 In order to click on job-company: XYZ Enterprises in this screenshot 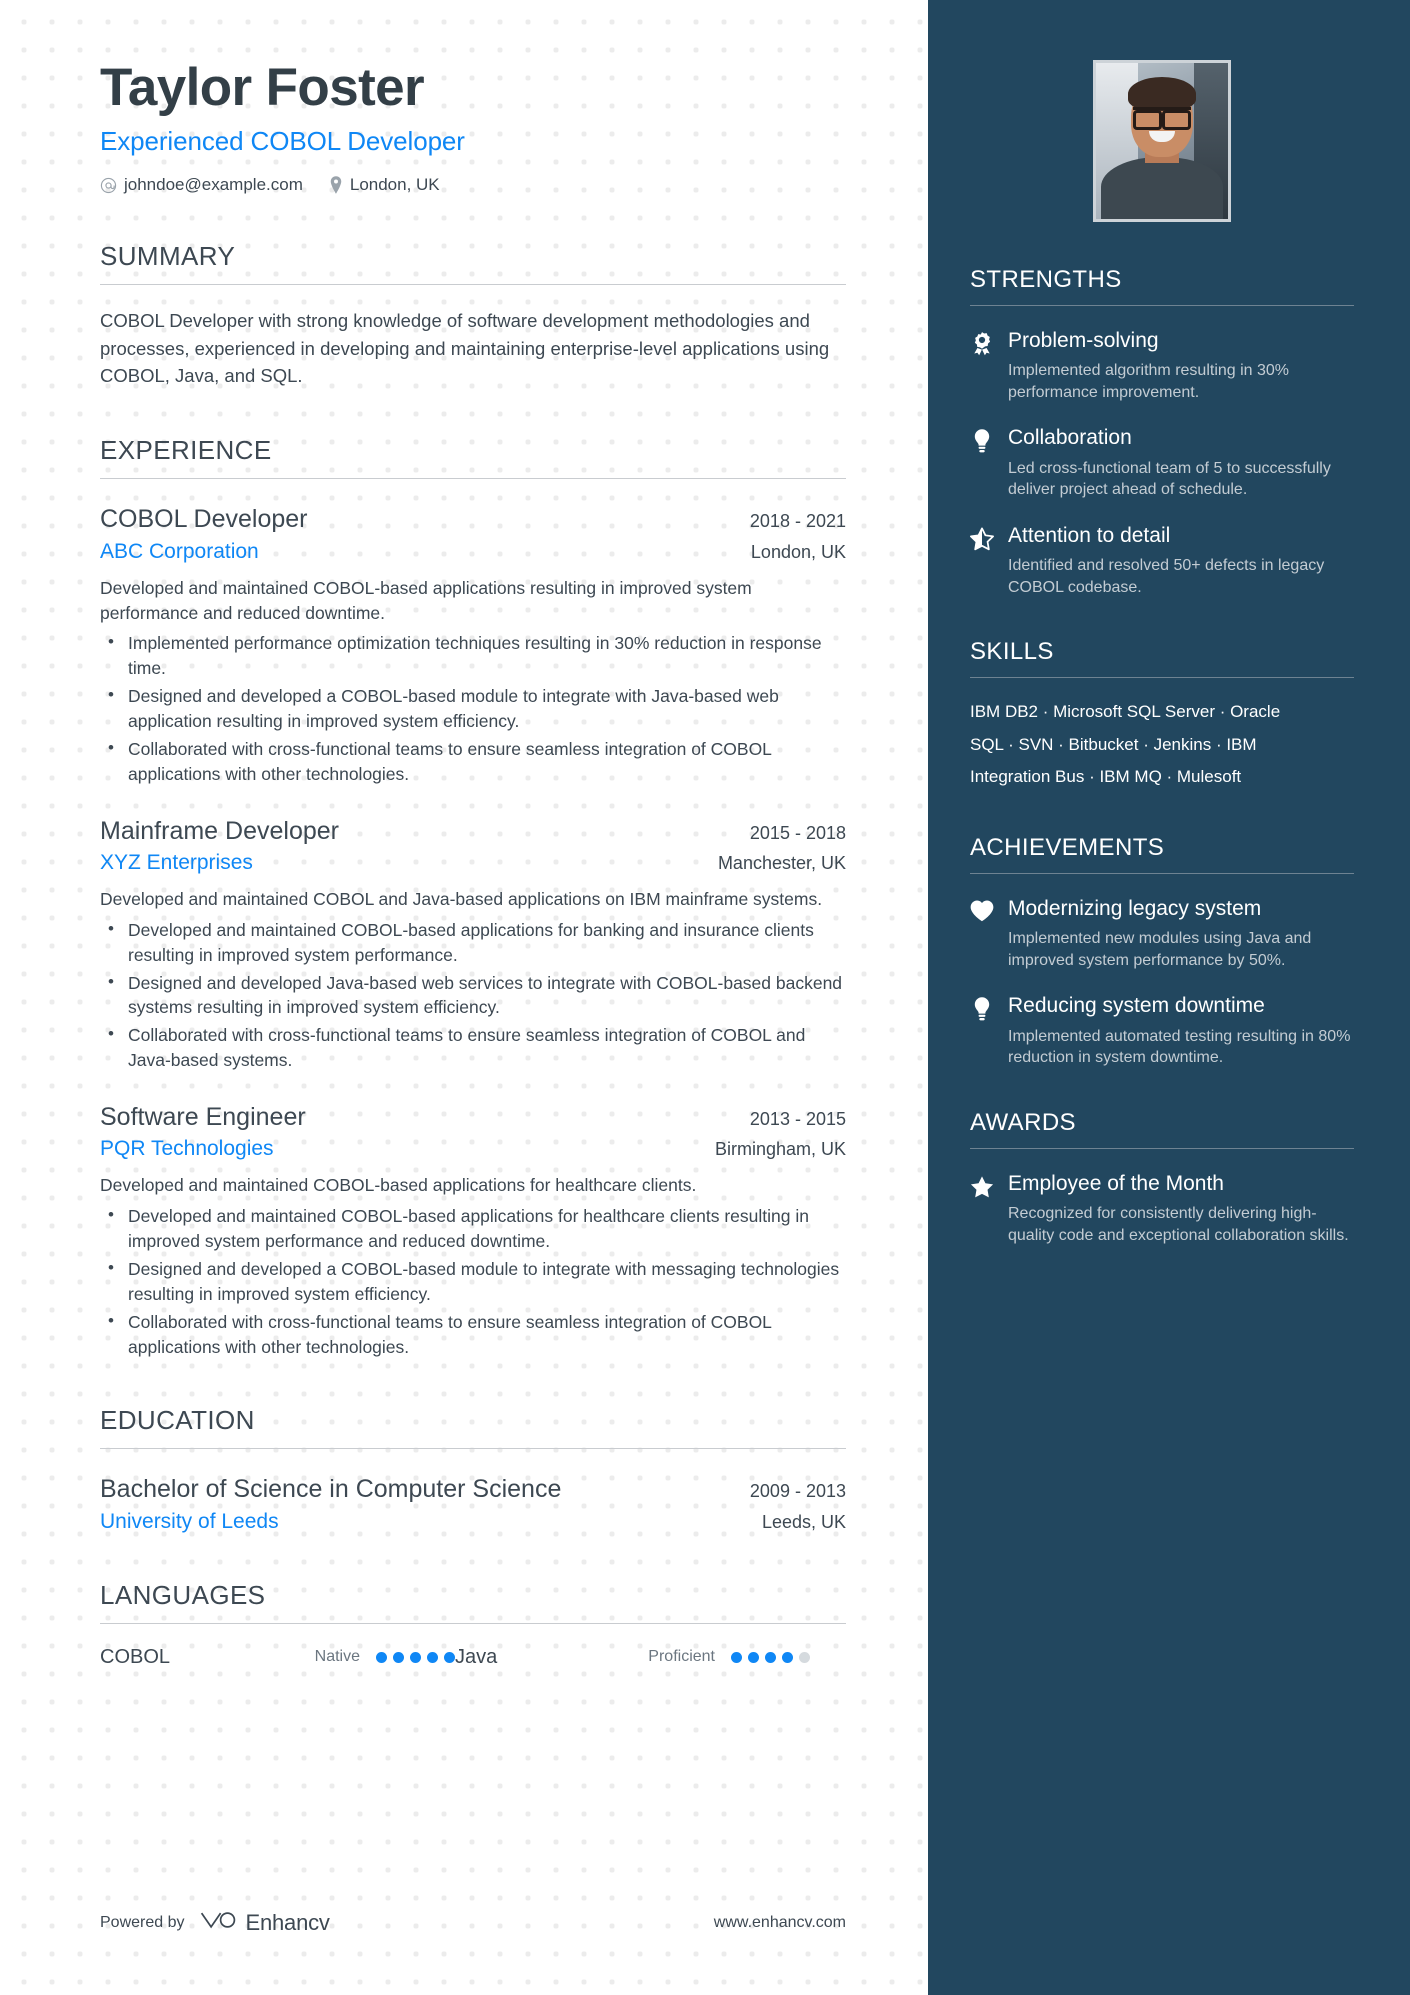, I will do `click(176, 863)`.